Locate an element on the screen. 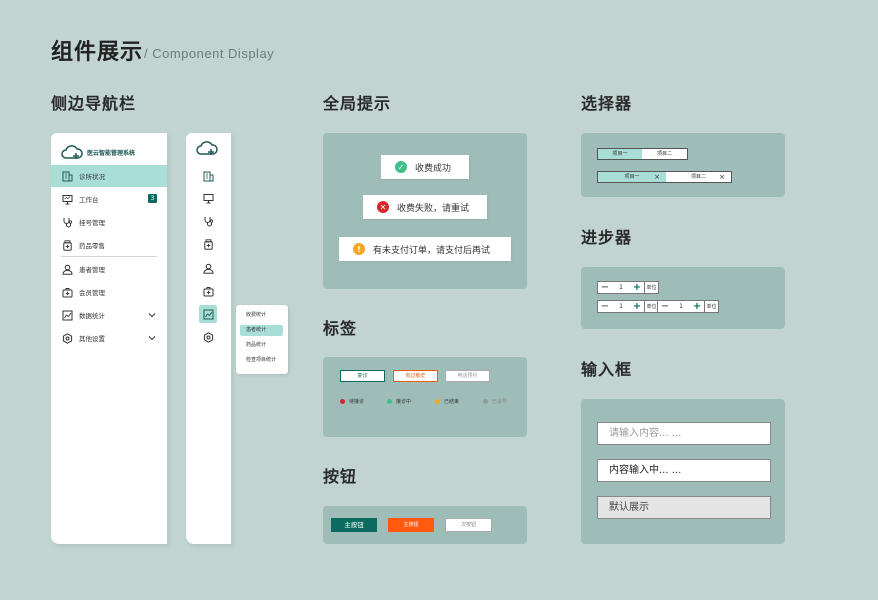 This screenshot has width=878, height=600. toast-warning: ! 有未支付订单，请支付后再试 is located at coordinates (425, 249).